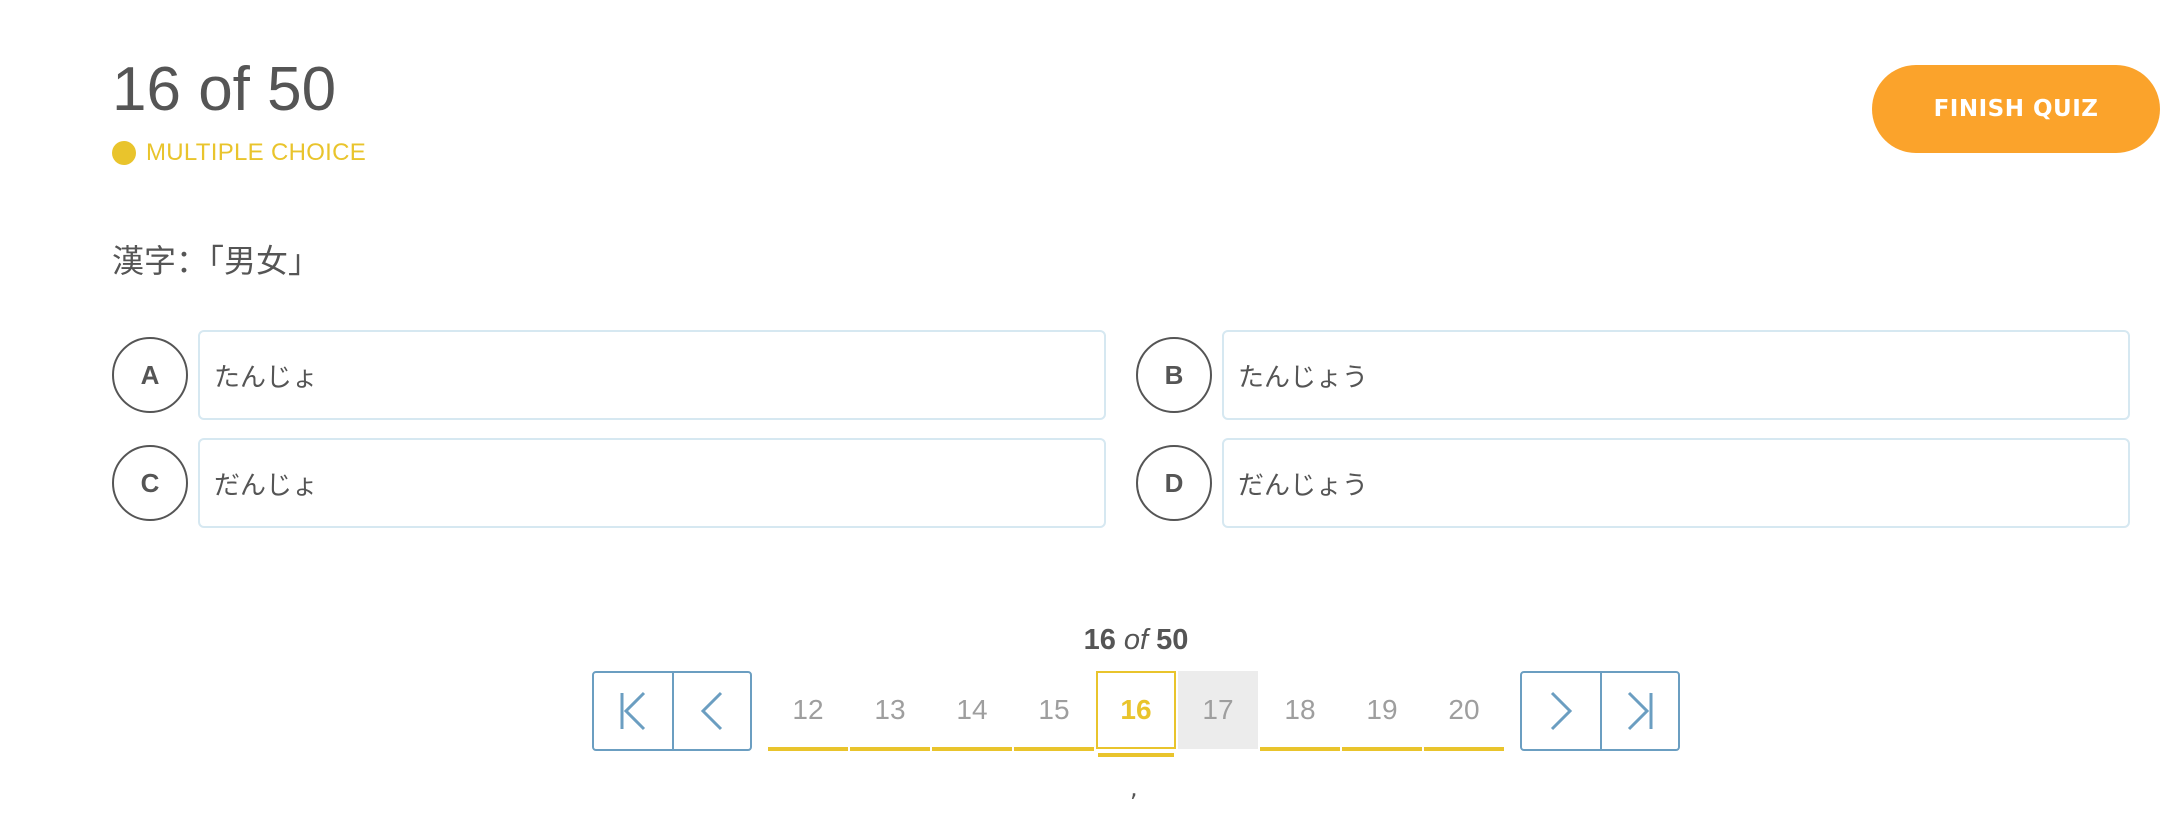 This screenshot has height=839, width=2166. What do you see at coordinates (1134, 788) in the screenshot?
I see `stray-comma: ,` at bounding box center [1134, 788].